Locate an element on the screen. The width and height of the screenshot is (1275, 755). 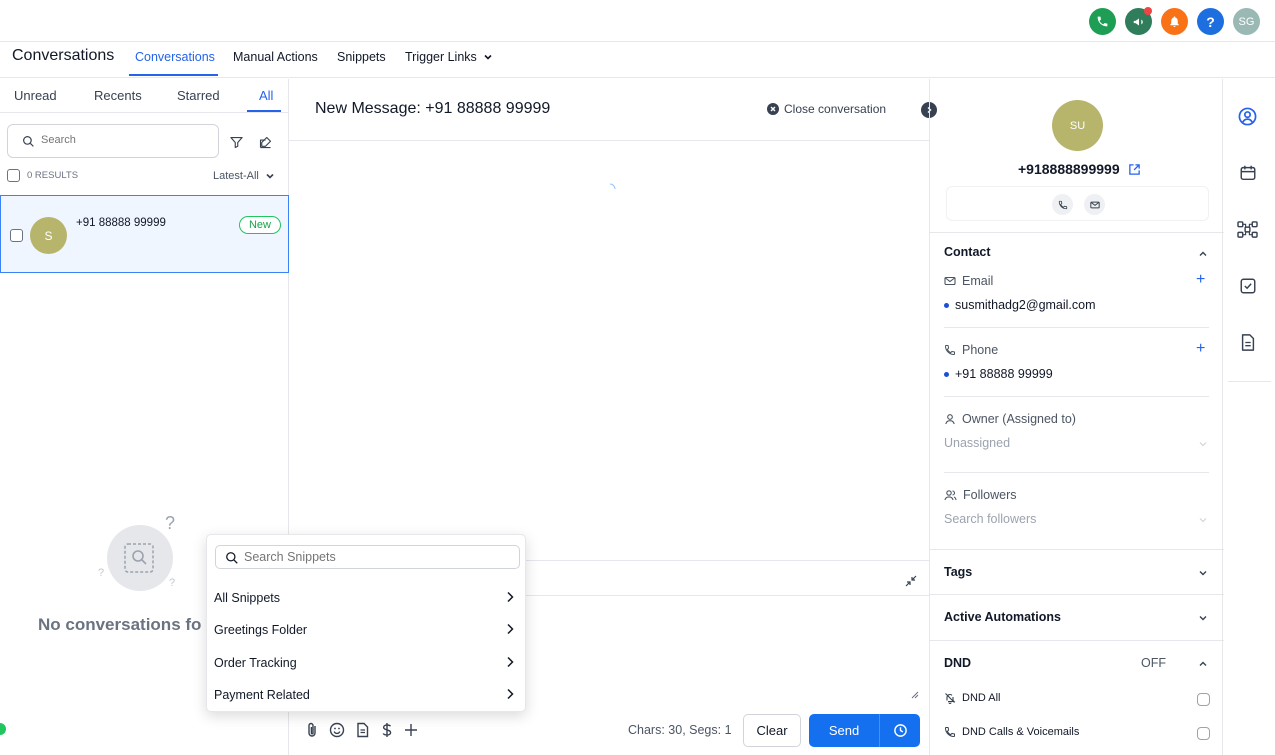
task-checkbox-icon is located at coordinates (1248, 286).